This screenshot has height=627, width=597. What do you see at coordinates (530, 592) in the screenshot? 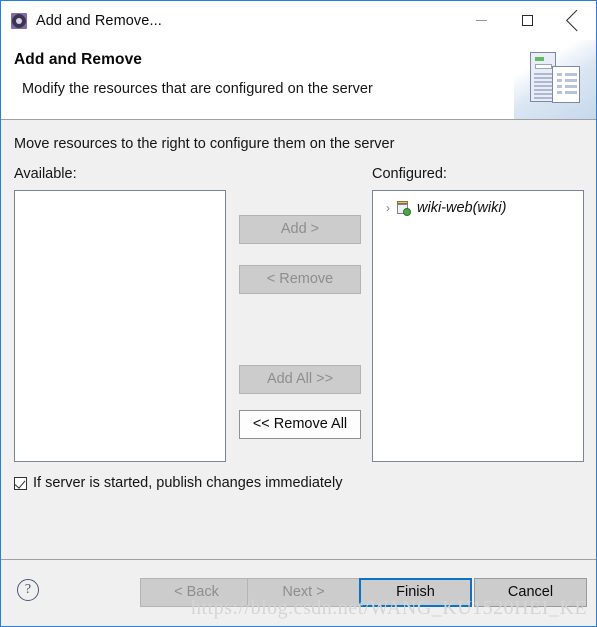
I see `cancel-button: Cancel` at bounding box center [530, 592].